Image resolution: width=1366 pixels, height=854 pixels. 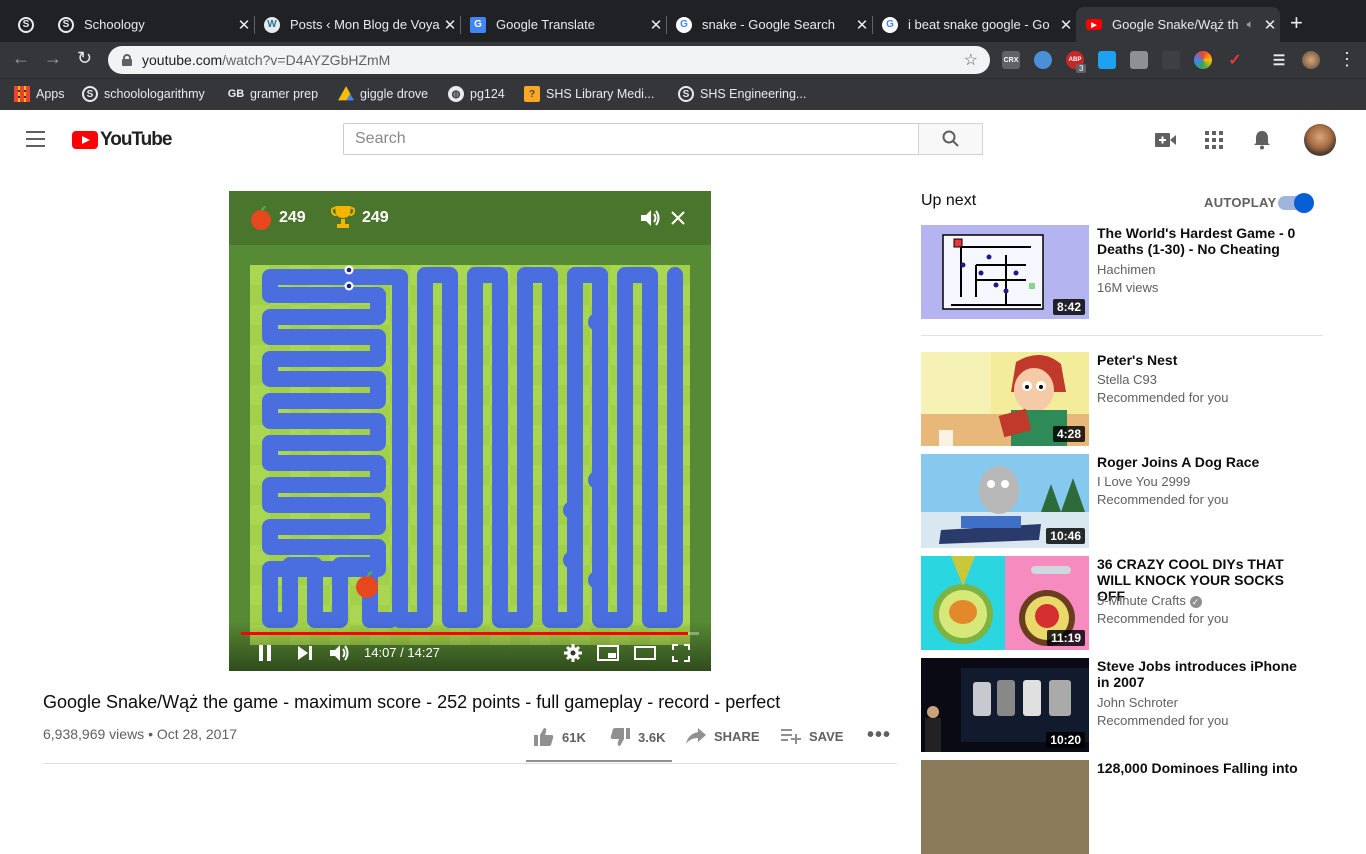 What do you see at coordinates (1065, 638) in the screenshot?
I see `video-duration: 11:19` at bounding box center [1065, 638].